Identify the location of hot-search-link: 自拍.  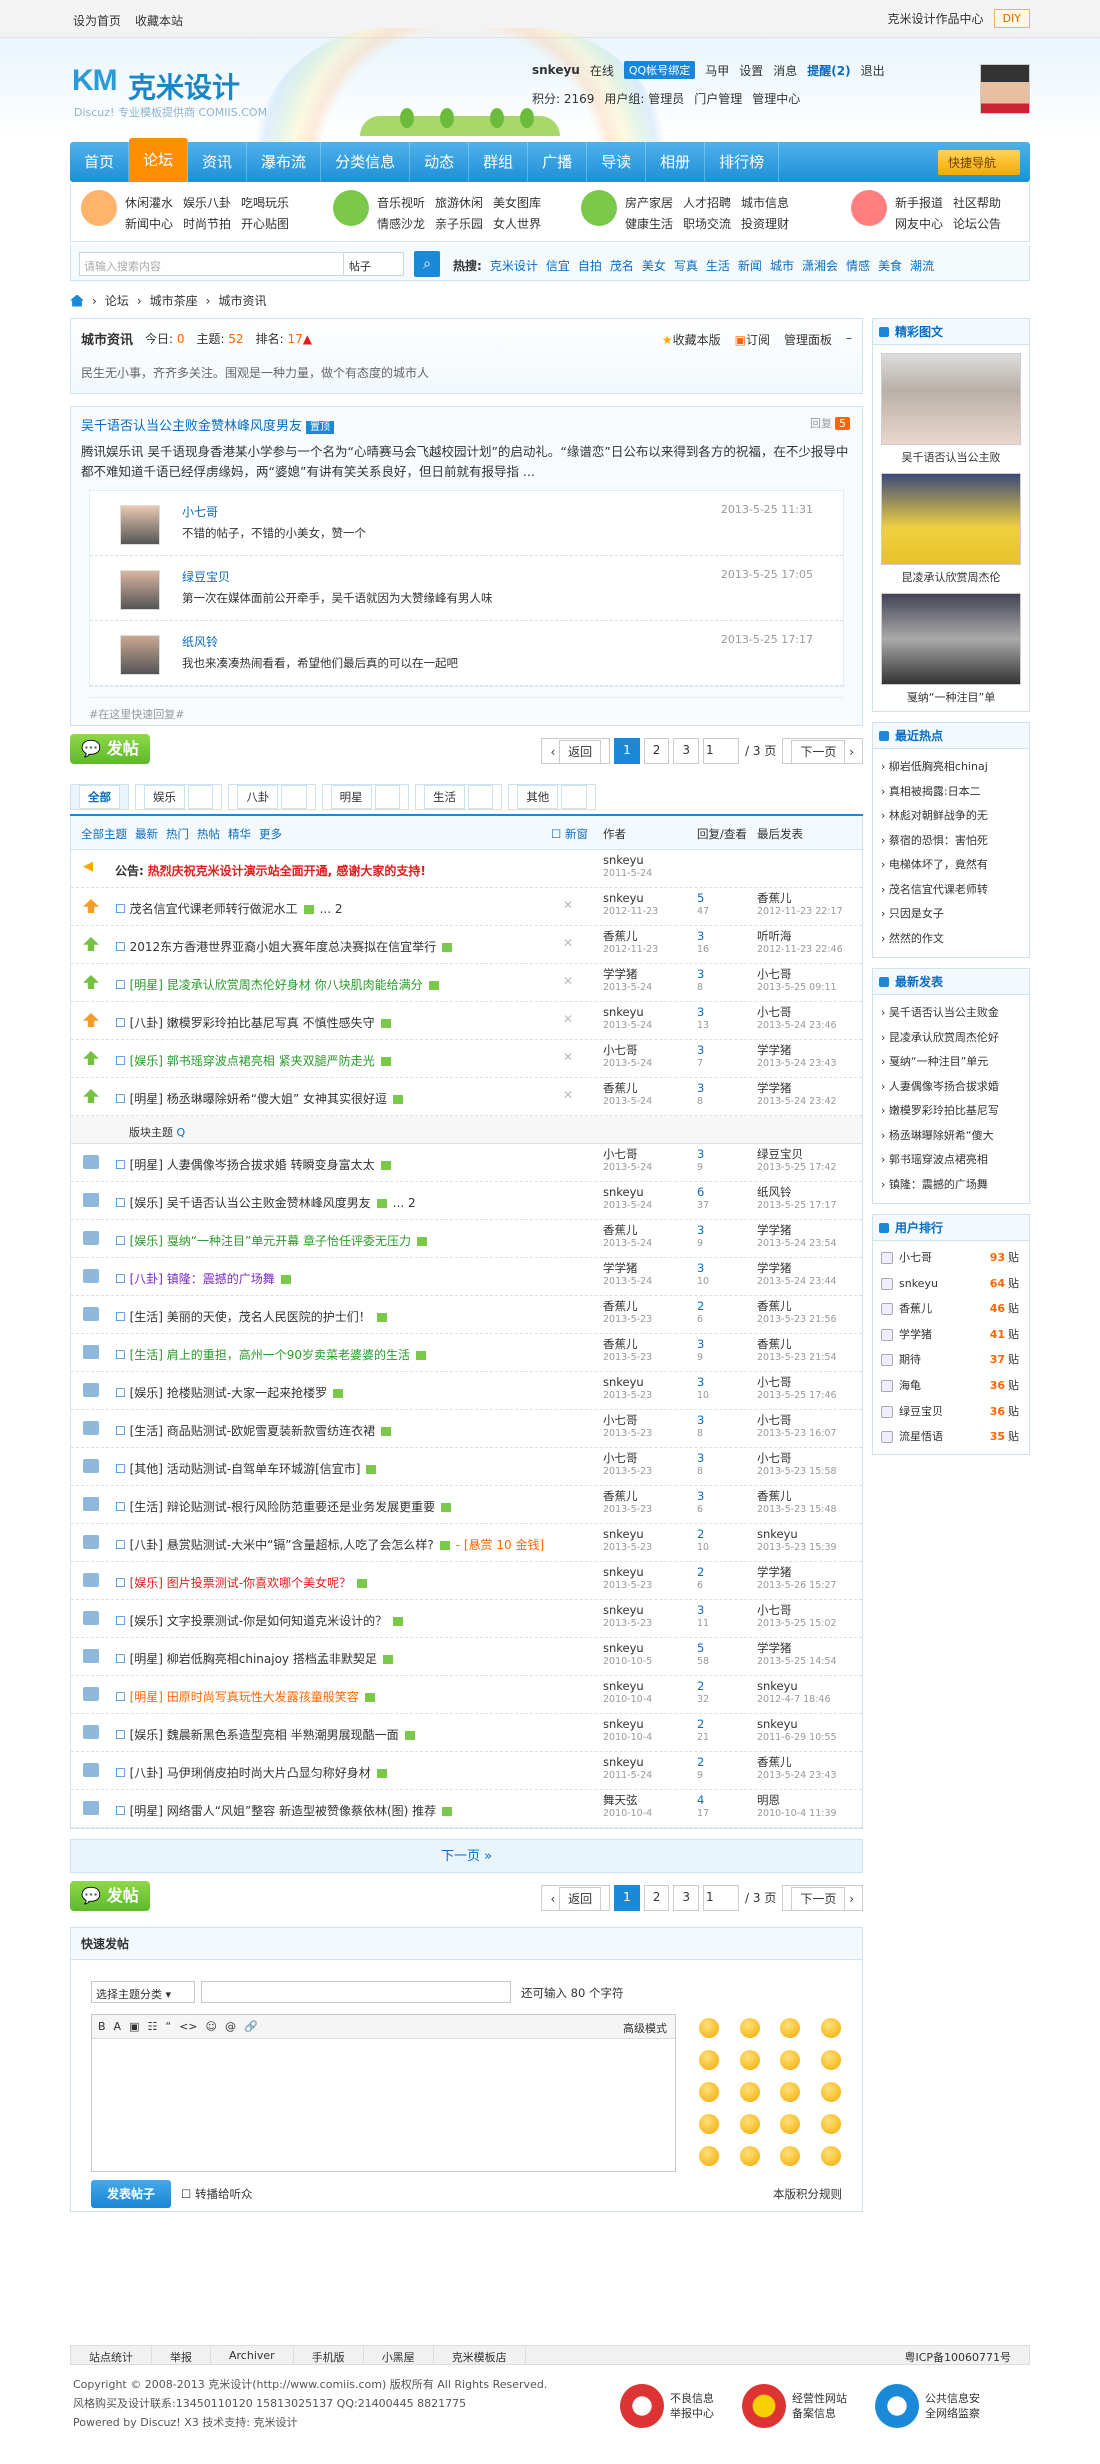
(590, 265).